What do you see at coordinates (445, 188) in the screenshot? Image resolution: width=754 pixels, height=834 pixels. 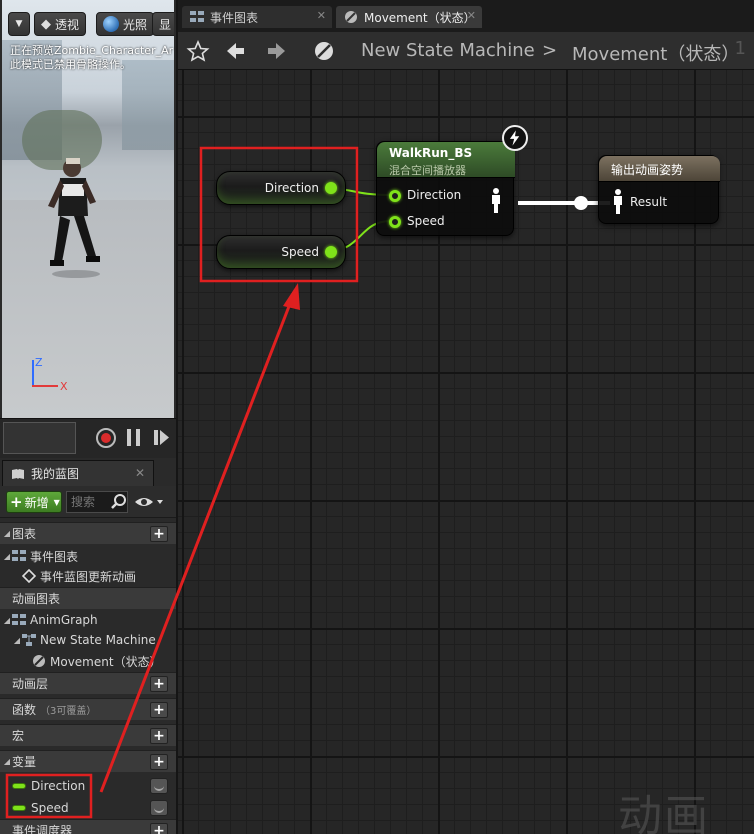 I see `blendspace-player-node: WalkRun_BS 混合空间播放器 Direction Speed` at bounding box center [445, 188].